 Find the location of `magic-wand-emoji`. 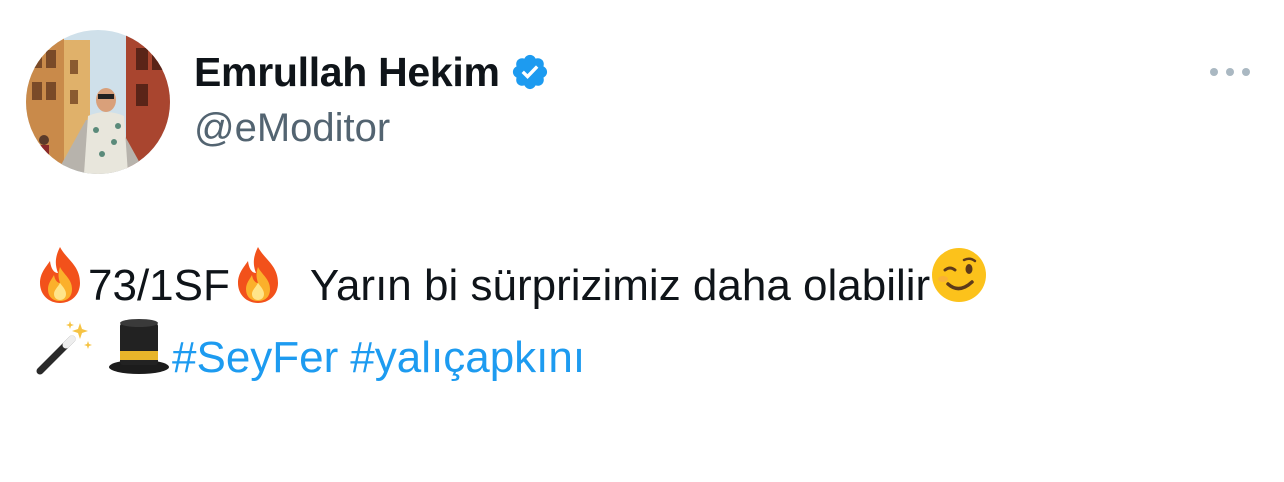

magic-wand-emoji is located at coordinates (63, 358).